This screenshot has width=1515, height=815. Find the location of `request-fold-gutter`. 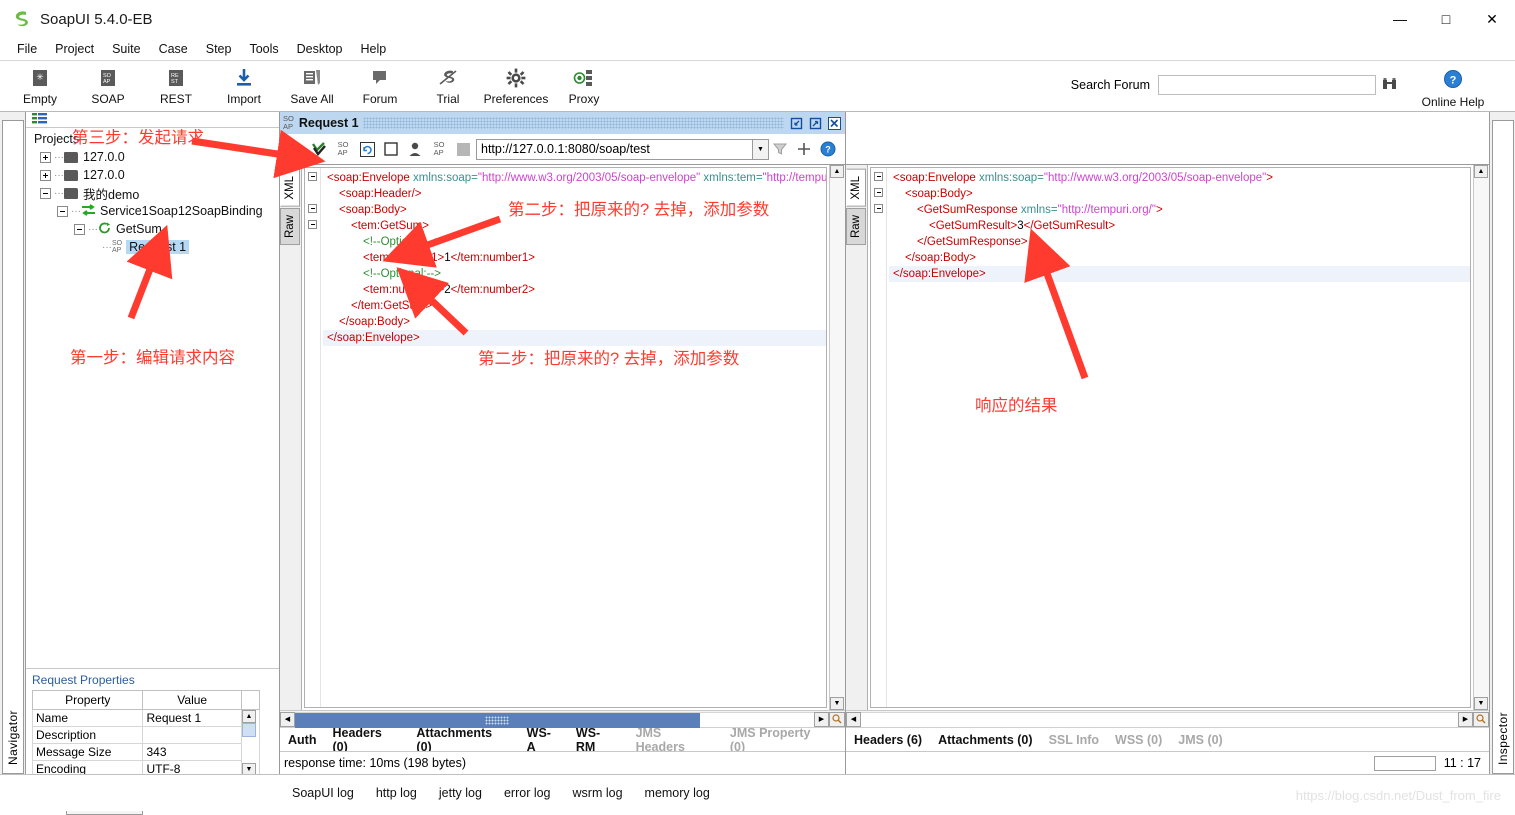

request-fold-gutter is located at coordinates (313, 437).